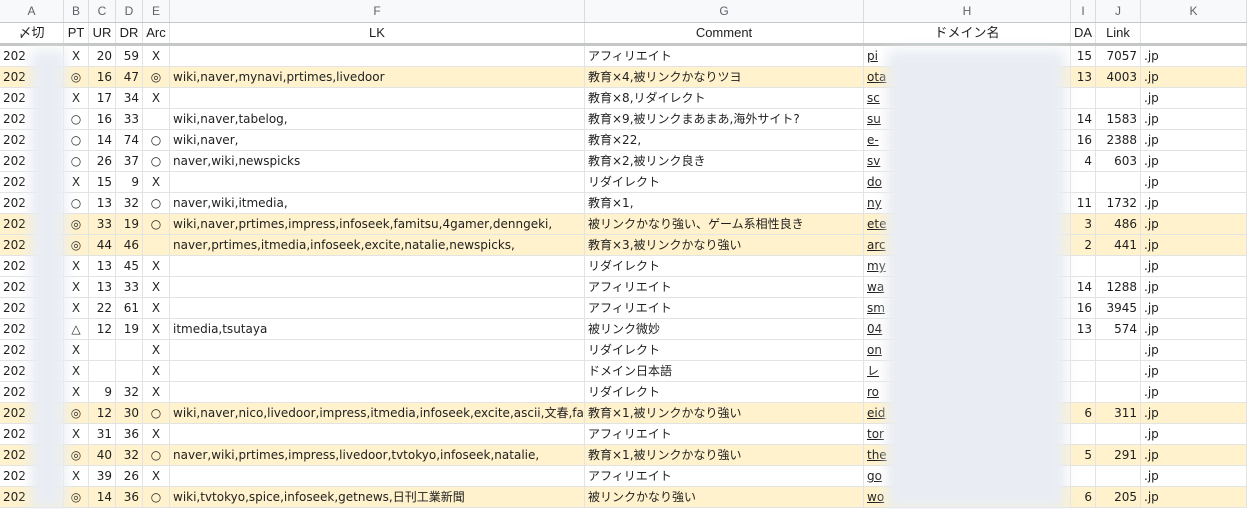  I want to click on cell-comment: 教育×1,, so click(724, 203).